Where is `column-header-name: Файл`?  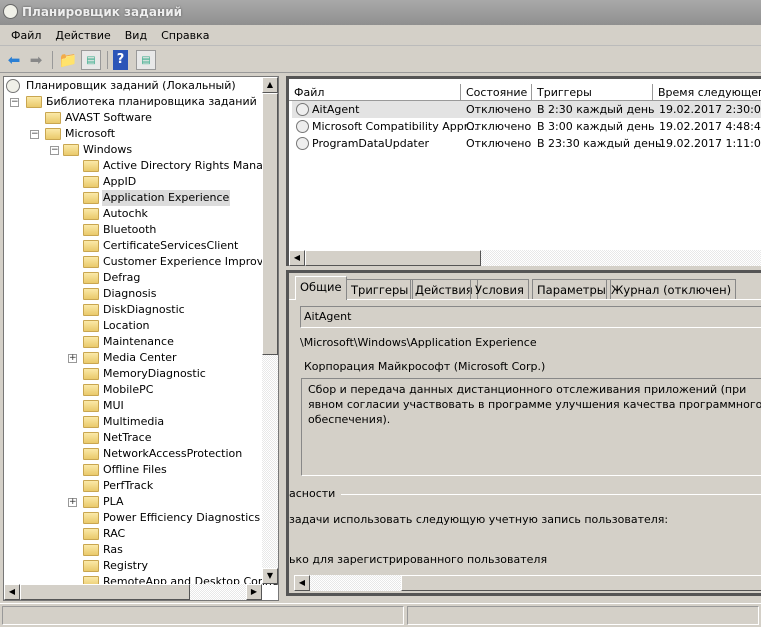 column-header-name: Файл is located at coordinates (375, 92).